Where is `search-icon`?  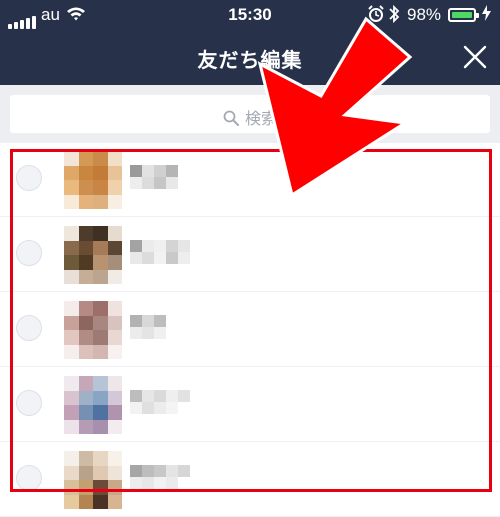
search-icon is located at coordinates (231, 118).